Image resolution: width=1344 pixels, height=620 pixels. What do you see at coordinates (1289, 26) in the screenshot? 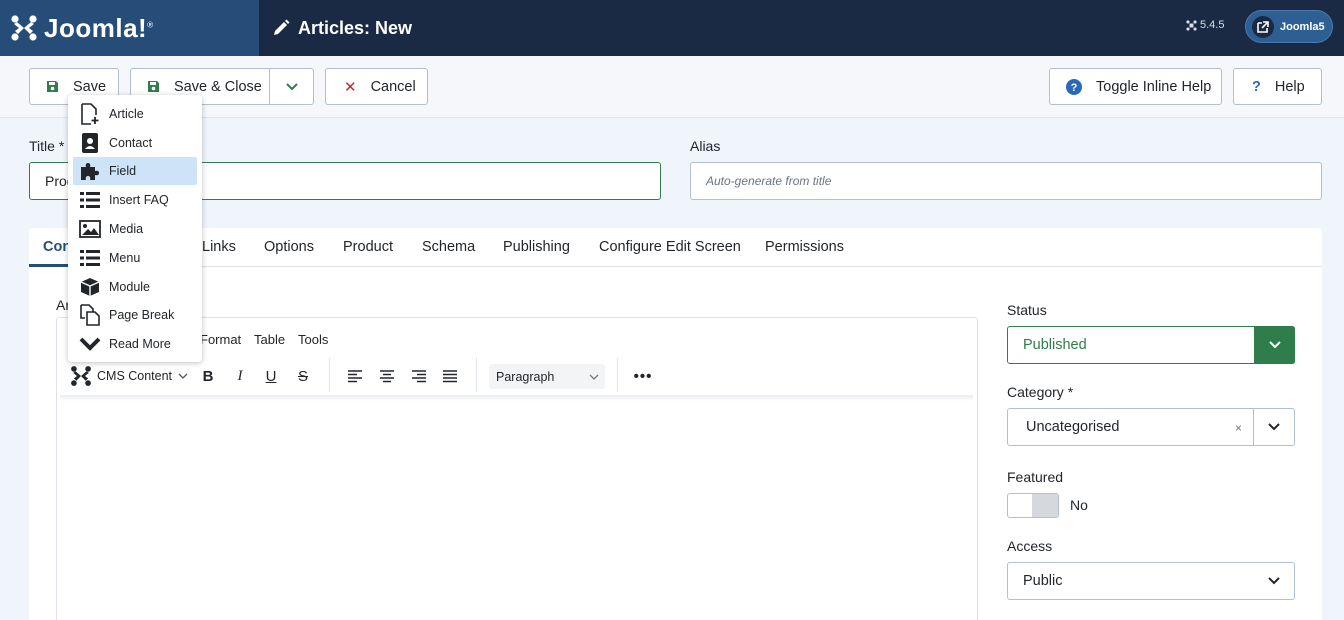
I see `view-site-button: Joomla5` at bounding box center [1289, 26].